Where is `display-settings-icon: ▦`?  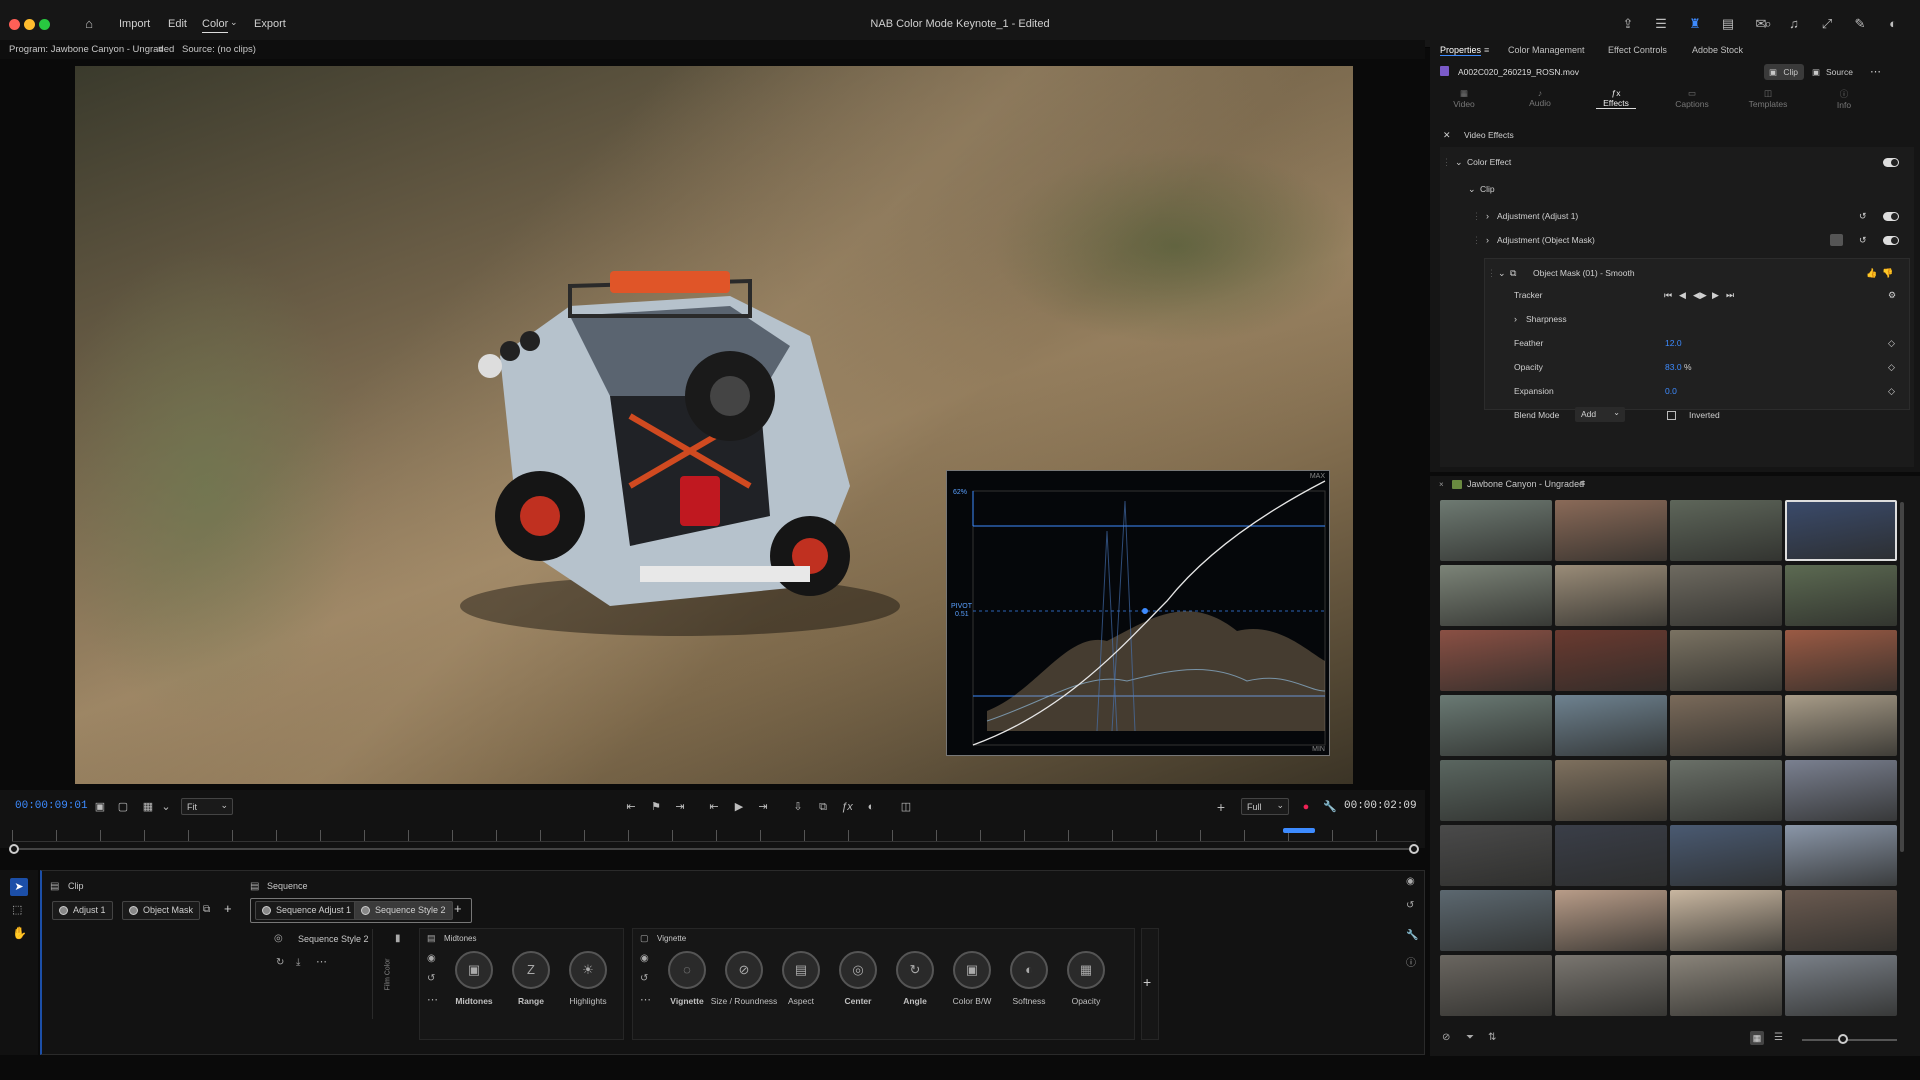 display-settings-icon: ▦ is located at coordinates (148, 807).